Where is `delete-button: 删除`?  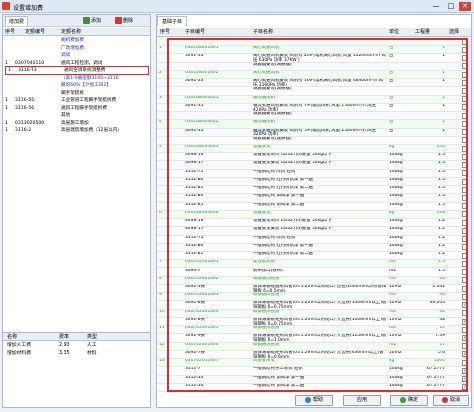
delete-button: 删除 is located at coordinates (124, 21).